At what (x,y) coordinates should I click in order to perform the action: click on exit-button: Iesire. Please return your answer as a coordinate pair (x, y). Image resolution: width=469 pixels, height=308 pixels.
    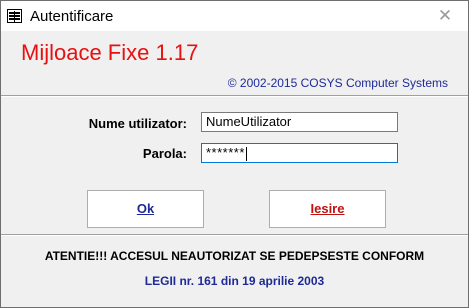
    Looking at the image, I should click on (327, 209).